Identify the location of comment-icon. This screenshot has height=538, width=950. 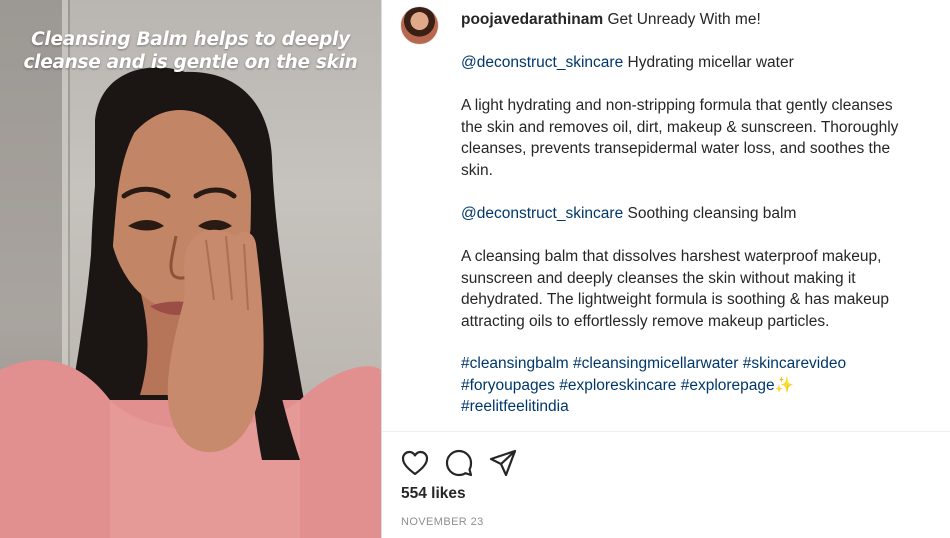
(459, 463).